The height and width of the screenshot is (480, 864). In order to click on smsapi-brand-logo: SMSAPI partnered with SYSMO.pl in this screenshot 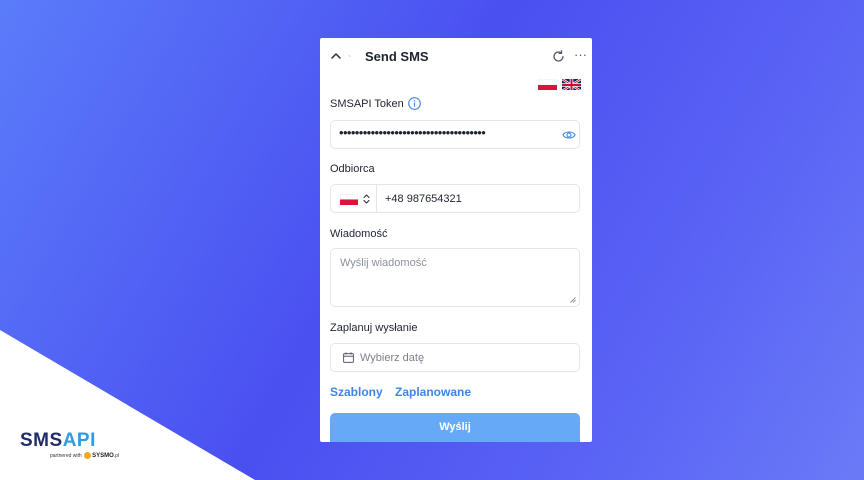, I will do `click(75, 447)`.